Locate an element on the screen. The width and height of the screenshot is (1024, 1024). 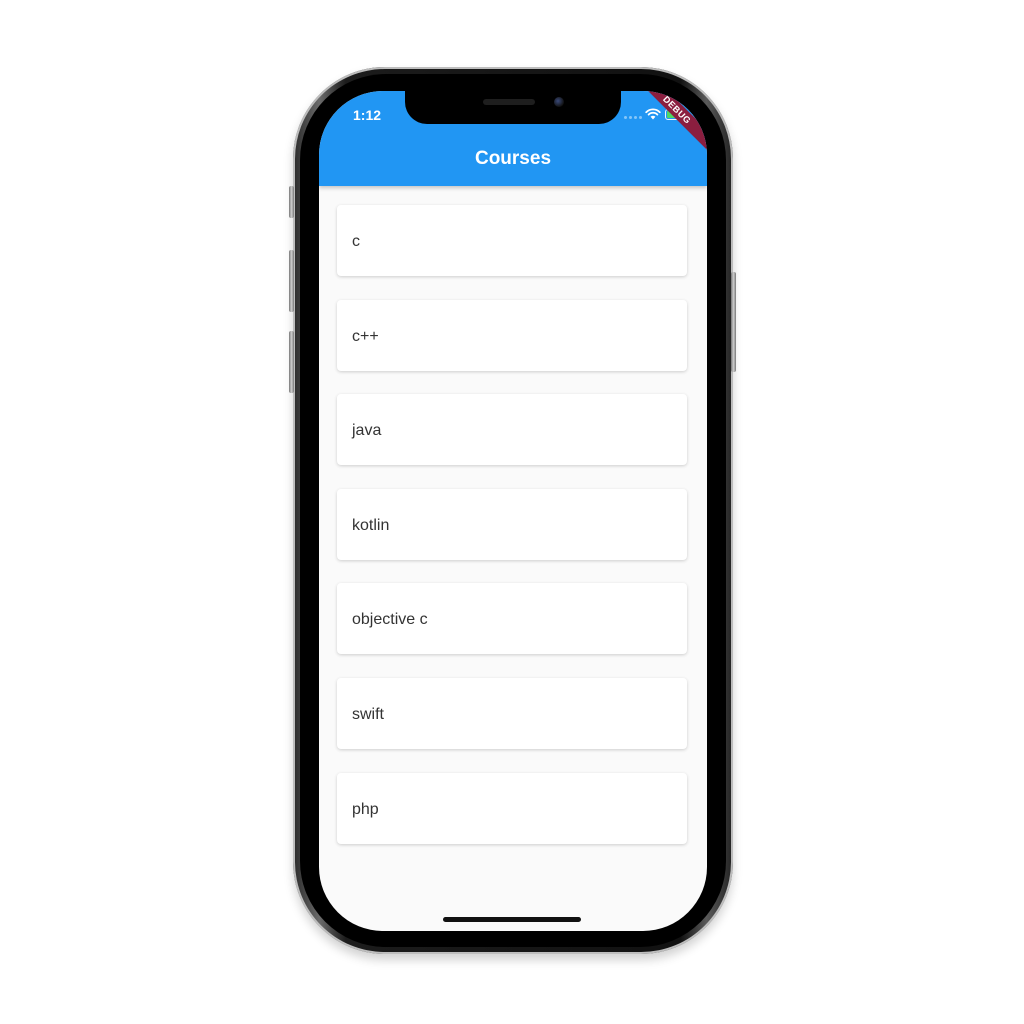
course-label: swift is located at coordinates (368, 714).